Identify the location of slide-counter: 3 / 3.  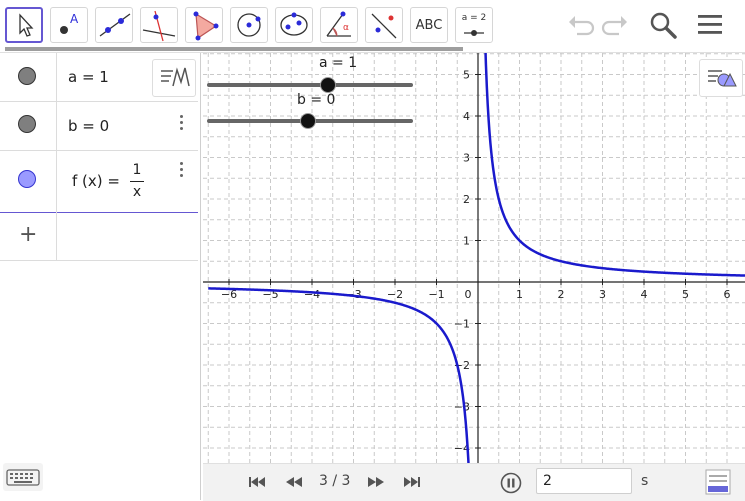
(335, 481).